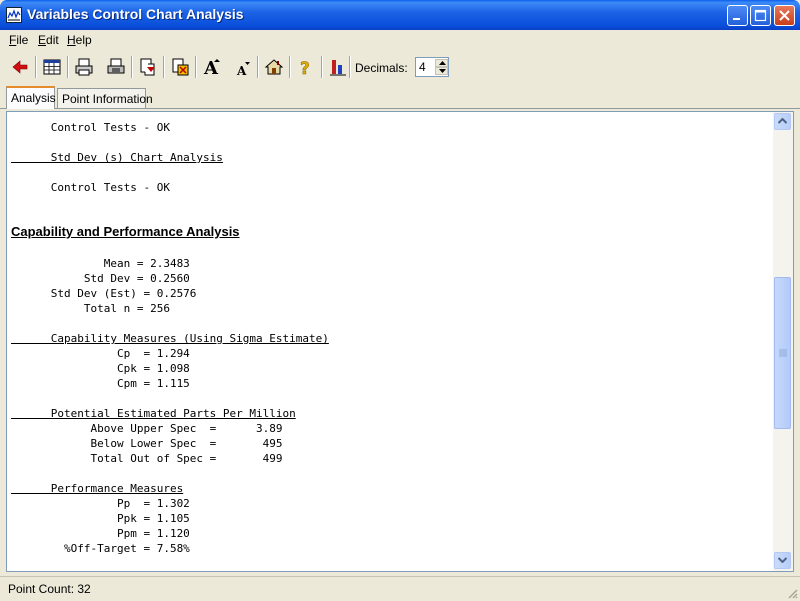 This screenshot has width=800, height=601. I want to click on font-smaller-button: A, so click(242, 67).